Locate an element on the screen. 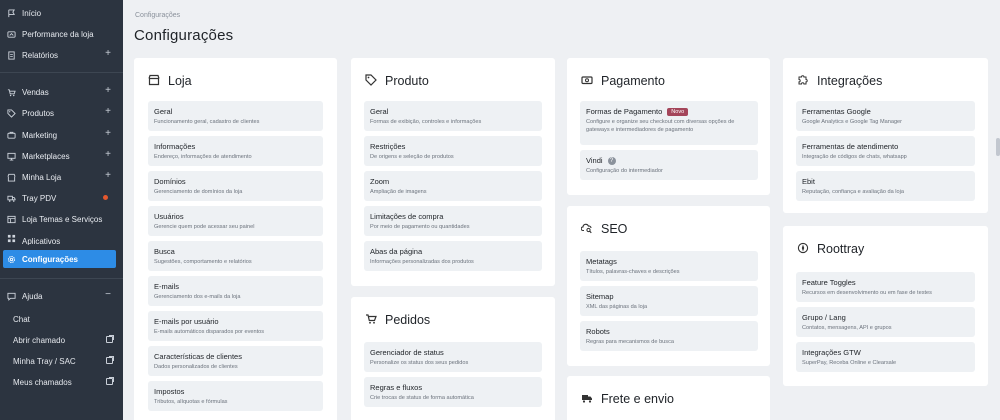 The height and width of the screenshot is (420, 1000). sidebar-item-performance: Performance da loja is located at coordinates (61, 34).